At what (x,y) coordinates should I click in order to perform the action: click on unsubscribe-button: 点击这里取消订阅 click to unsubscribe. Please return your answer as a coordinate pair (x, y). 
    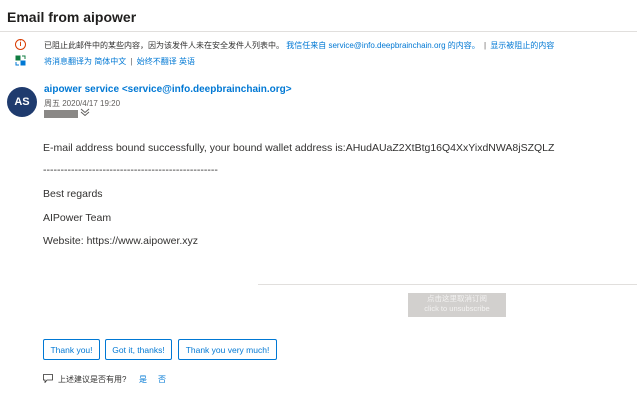
    Looking at the image, I should click on (457, 305).